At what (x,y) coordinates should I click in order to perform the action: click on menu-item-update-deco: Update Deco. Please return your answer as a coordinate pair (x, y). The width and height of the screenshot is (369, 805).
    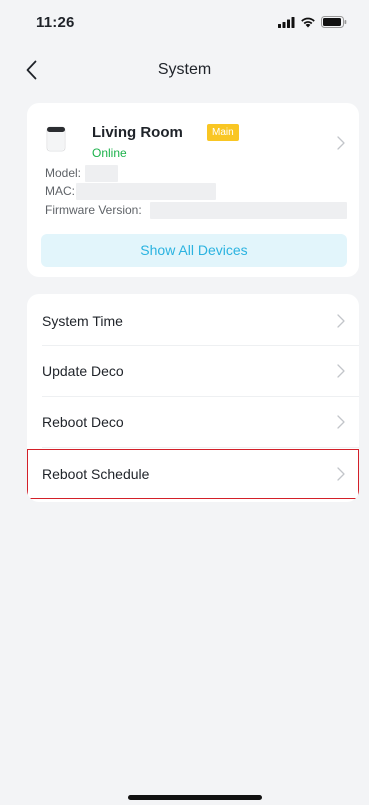
    Looking at the image, I should click on (193, 371).